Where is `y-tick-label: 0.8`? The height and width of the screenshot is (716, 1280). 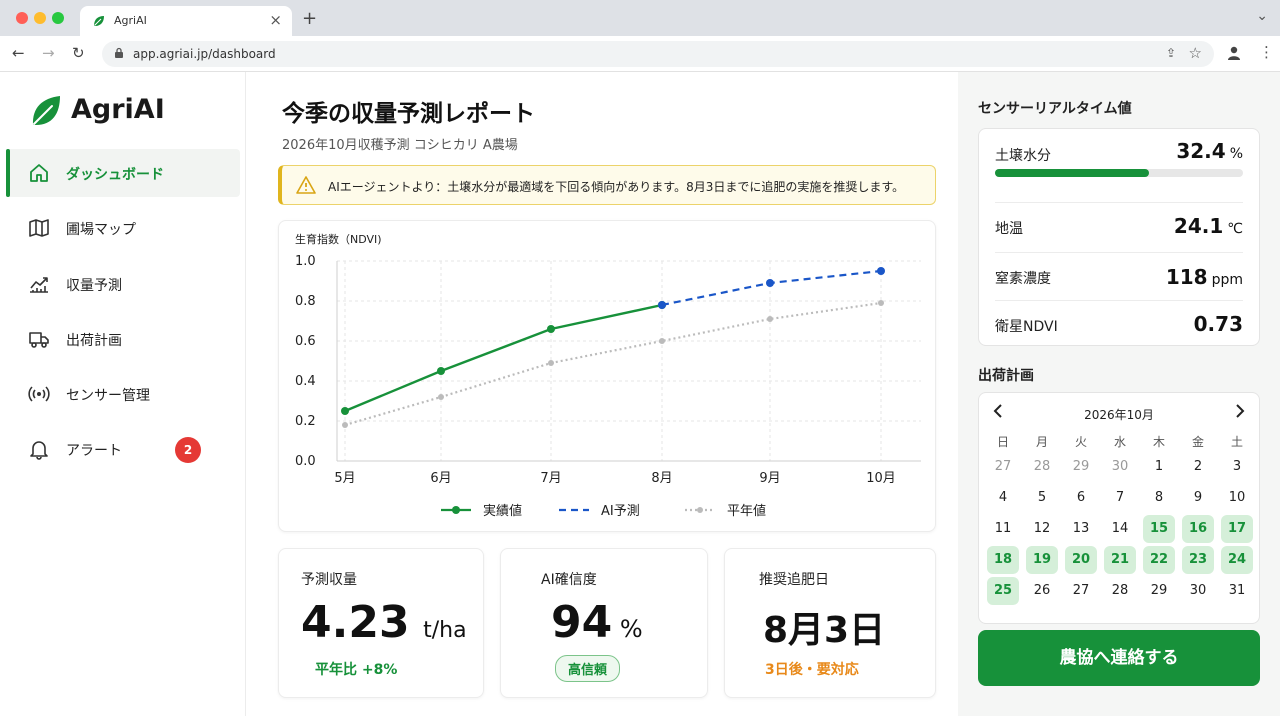
y-tick-label: 0.8 is located at coordinates (305, 301).